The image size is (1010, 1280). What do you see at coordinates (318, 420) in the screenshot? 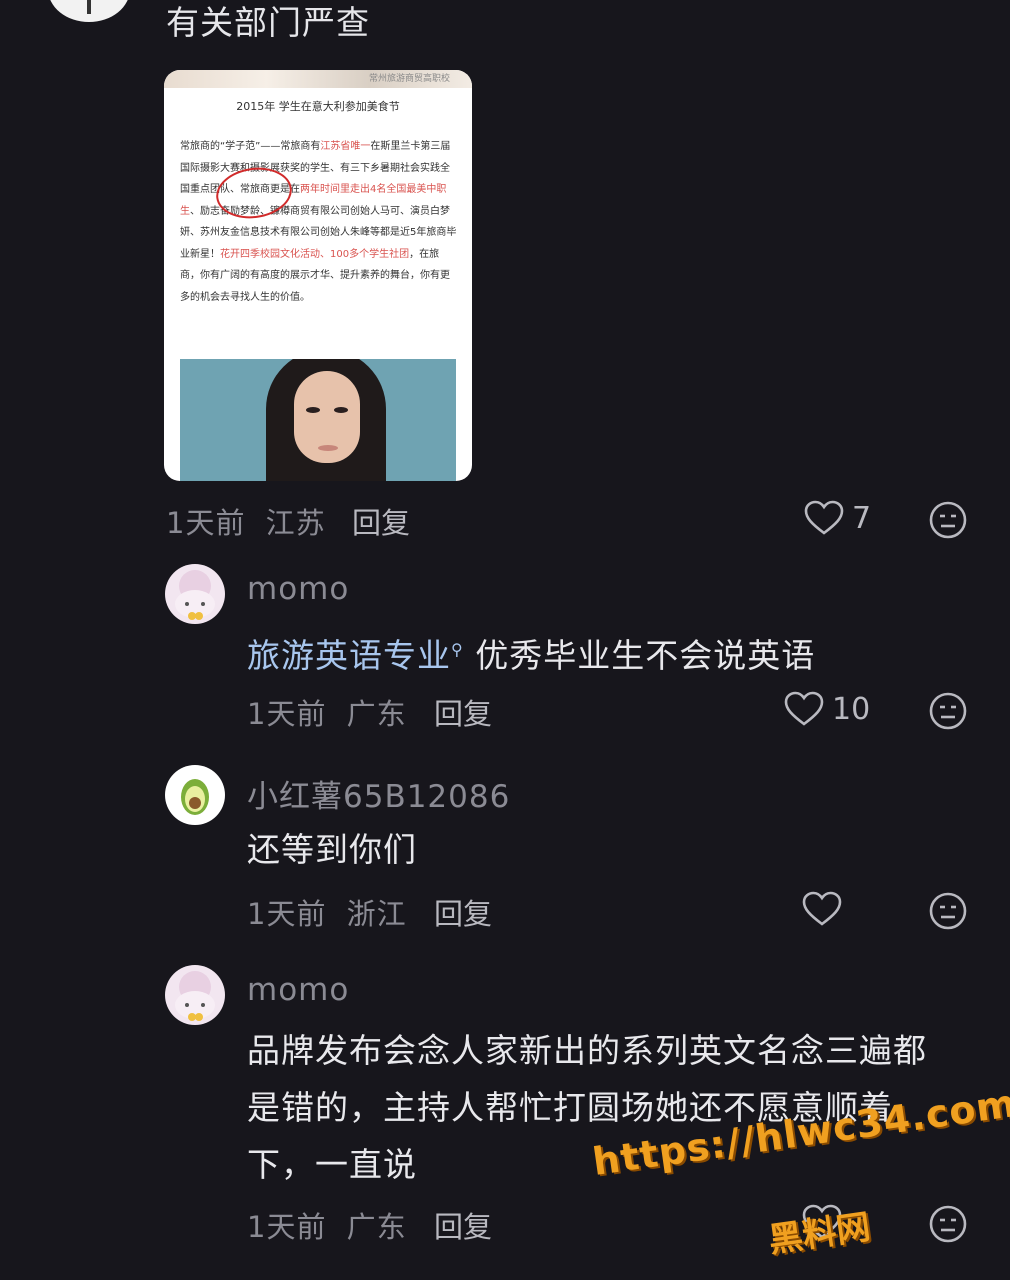
I see `portrait-photo` at bounding box center [318, 420].